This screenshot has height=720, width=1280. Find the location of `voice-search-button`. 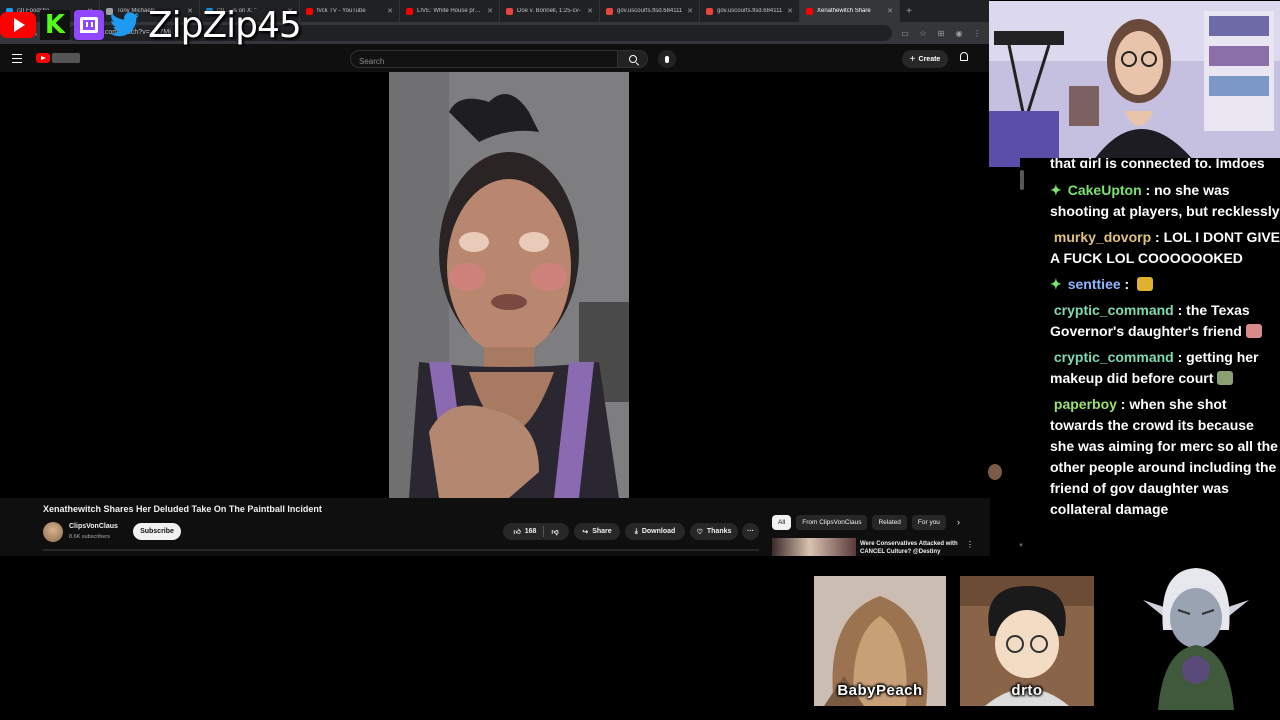

voice-search-button is located at coordinates (667, 59).